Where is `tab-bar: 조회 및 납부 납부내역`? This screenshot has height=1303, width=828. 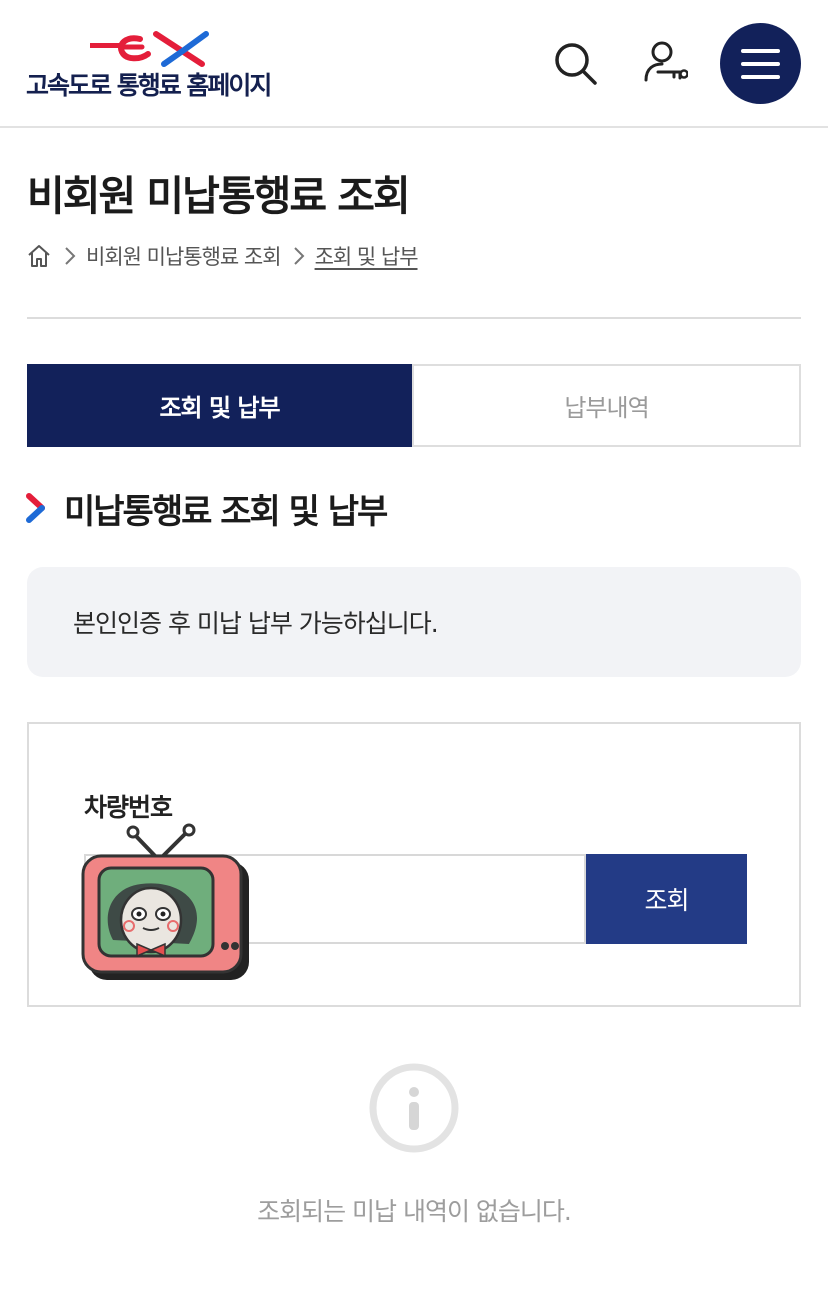 tab-bar: 조회 및 납부 납부내역 is located at coordinates (414, 405).